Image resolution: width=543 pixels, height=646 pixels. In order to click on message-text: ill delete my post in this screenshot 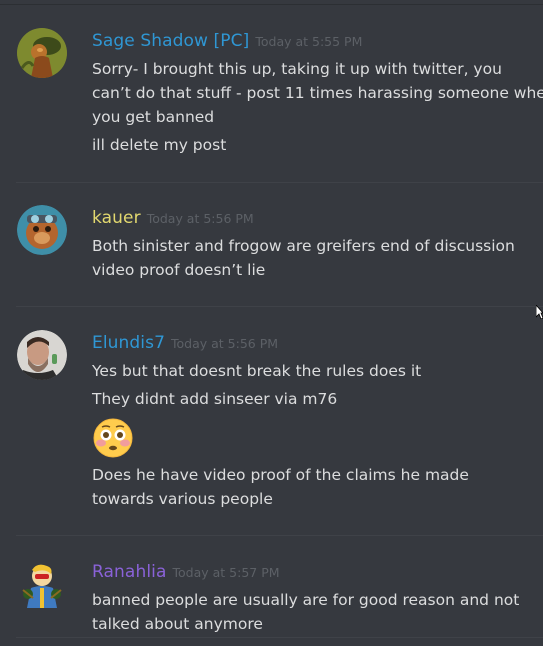, I will do `click(159, 145)`.